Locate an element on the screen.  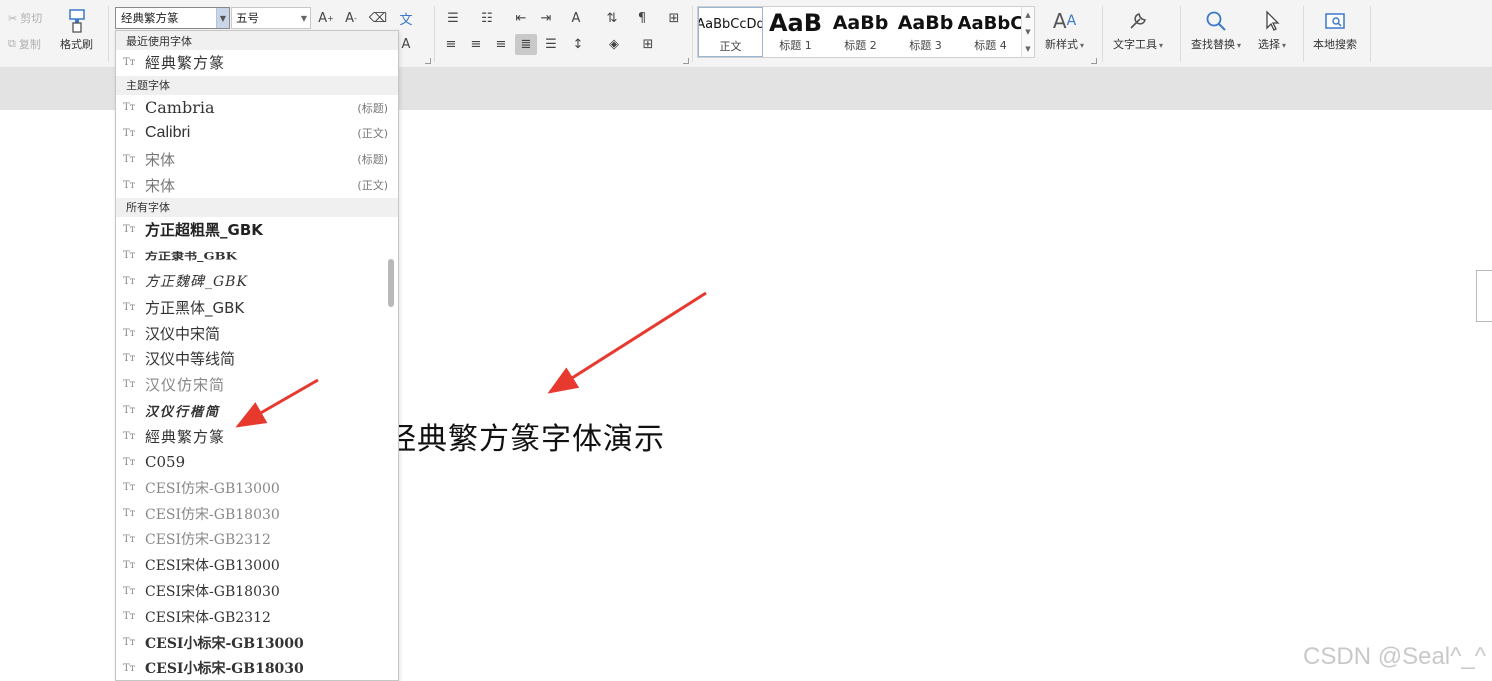
new-style-button: AA 新样式 ▾ is located at coordinates (1064, 29).